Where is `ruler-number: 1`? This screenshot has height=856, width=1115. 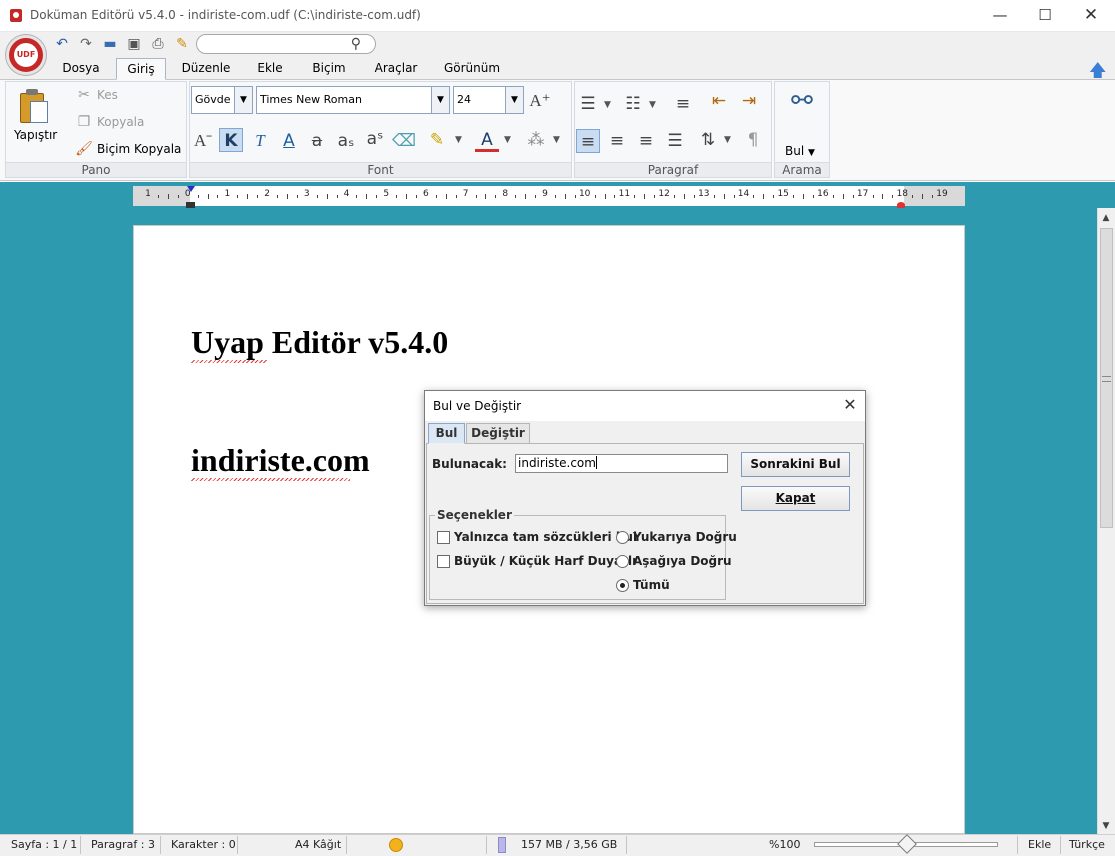 ruler-number: 1 is located at coordinates (148, 194).